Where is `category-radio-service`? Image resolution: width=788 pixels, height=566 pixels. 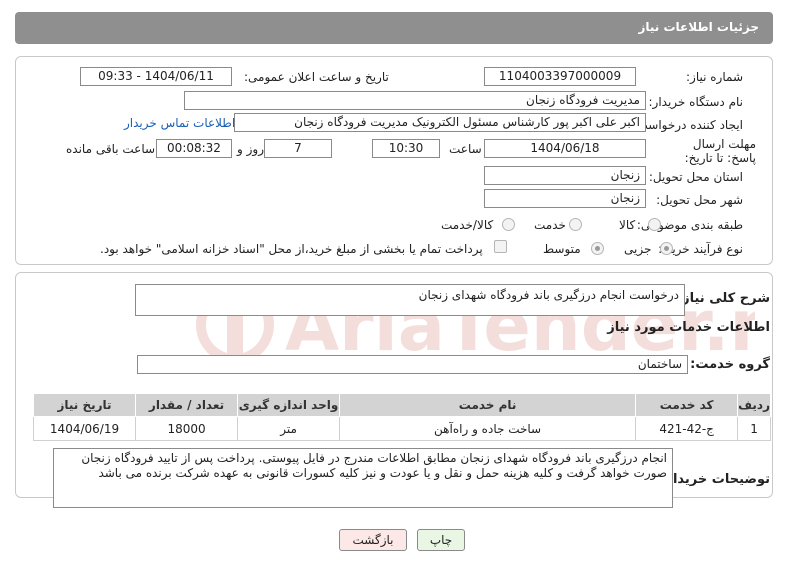
category-radio-service is located at coordinates (575, 224).